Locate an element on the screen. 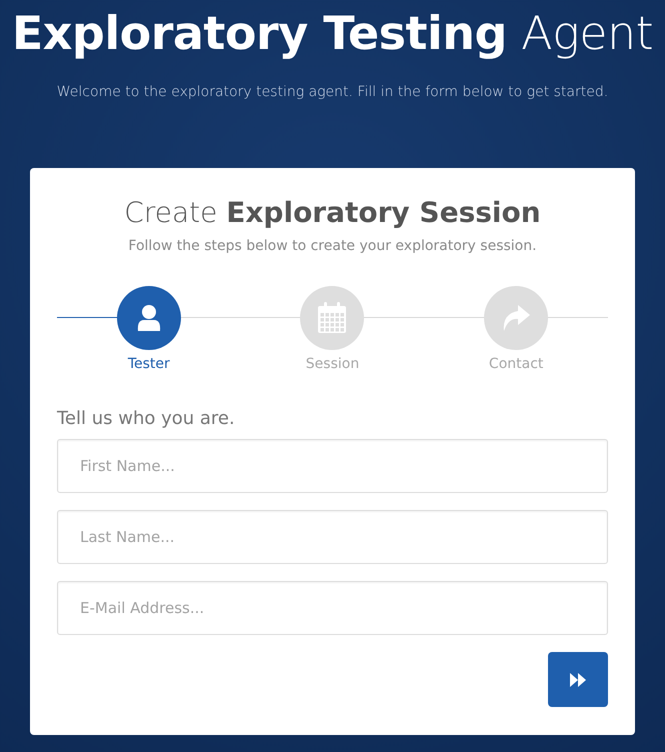 Image resolution: width=665 pixels, height=752 pixels. page-title: Exploratory Testing Agent is located at coordinates (333, 33).